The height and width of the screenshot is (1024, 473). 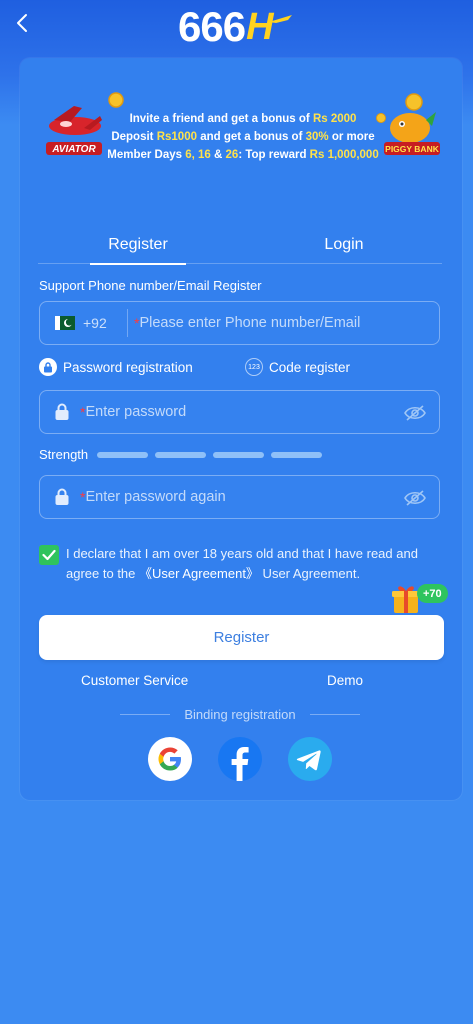 What do you see at coordinates (212, 26) in the screenshot?
I see `logo-main-text: 666` at bounding box center [212, 26].